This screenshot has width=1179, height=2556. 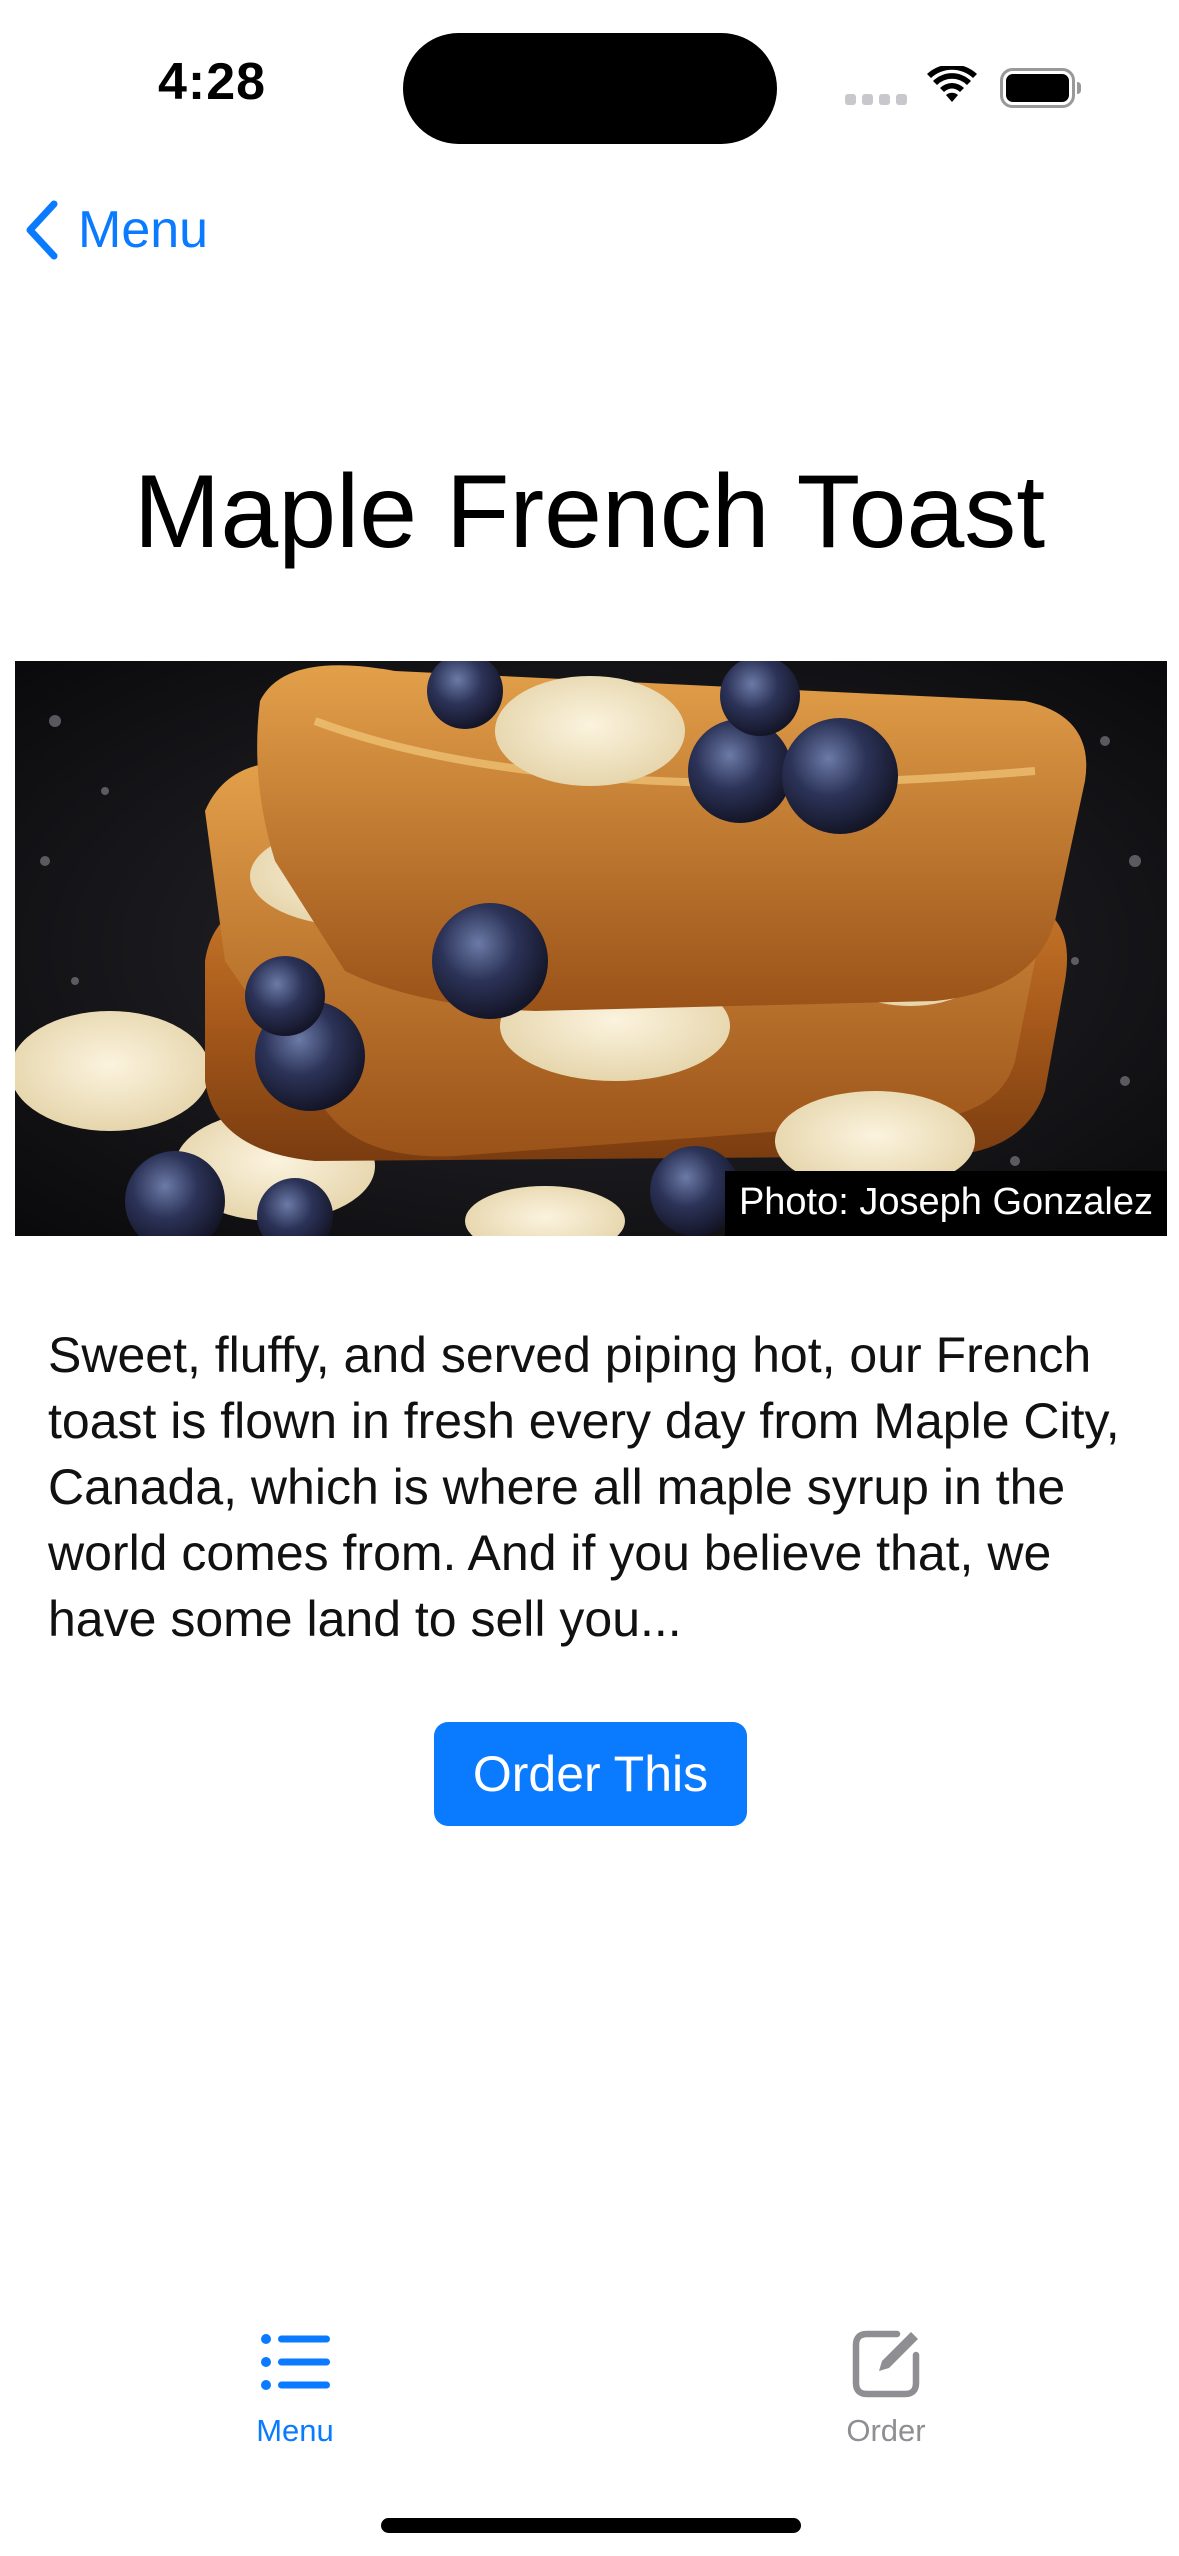 What do you see at coordinates (590, 88) in the screenshot?
I see `dynamic-island` at bounding box center [590, 88].